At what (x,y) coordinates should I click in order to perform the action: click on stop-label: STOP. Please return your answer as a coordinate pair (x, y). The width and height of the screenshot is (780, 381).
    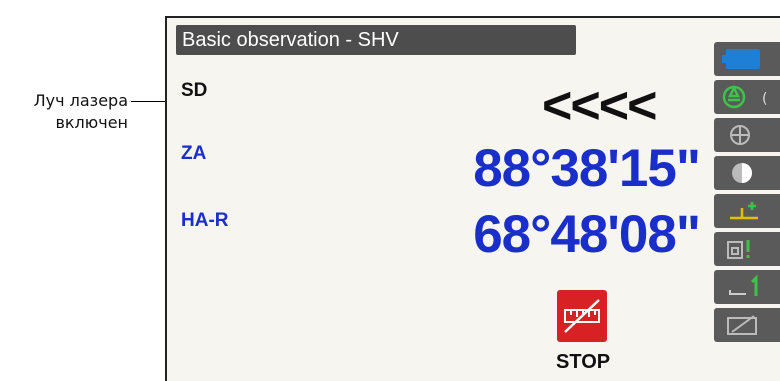
    Looking at the image, I should click on (583, 362).